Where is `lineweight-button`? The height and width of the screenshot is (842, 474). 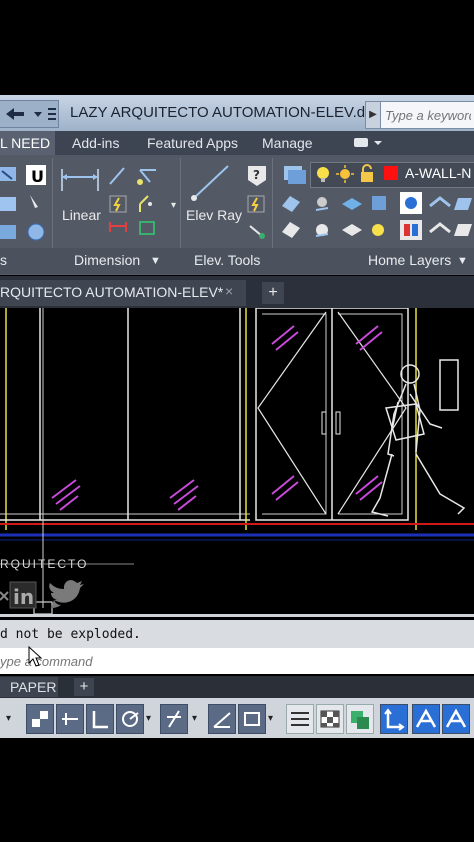 lineweight-button is located at coordinates (300, 719).